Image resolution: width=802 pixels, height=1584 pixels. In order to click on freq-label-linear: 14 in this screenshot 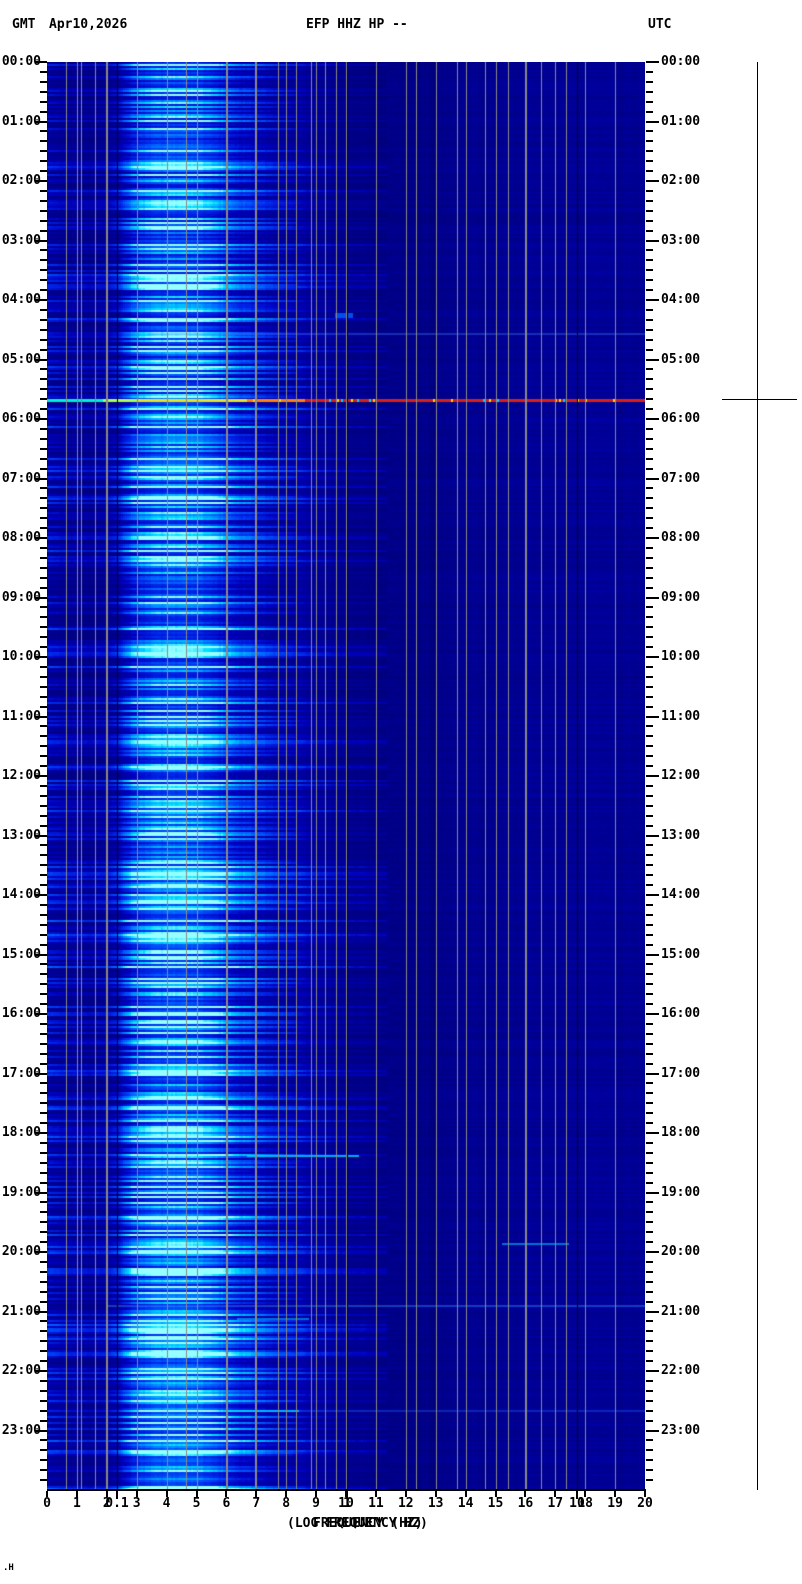, I will do `click(465, 1503)`.